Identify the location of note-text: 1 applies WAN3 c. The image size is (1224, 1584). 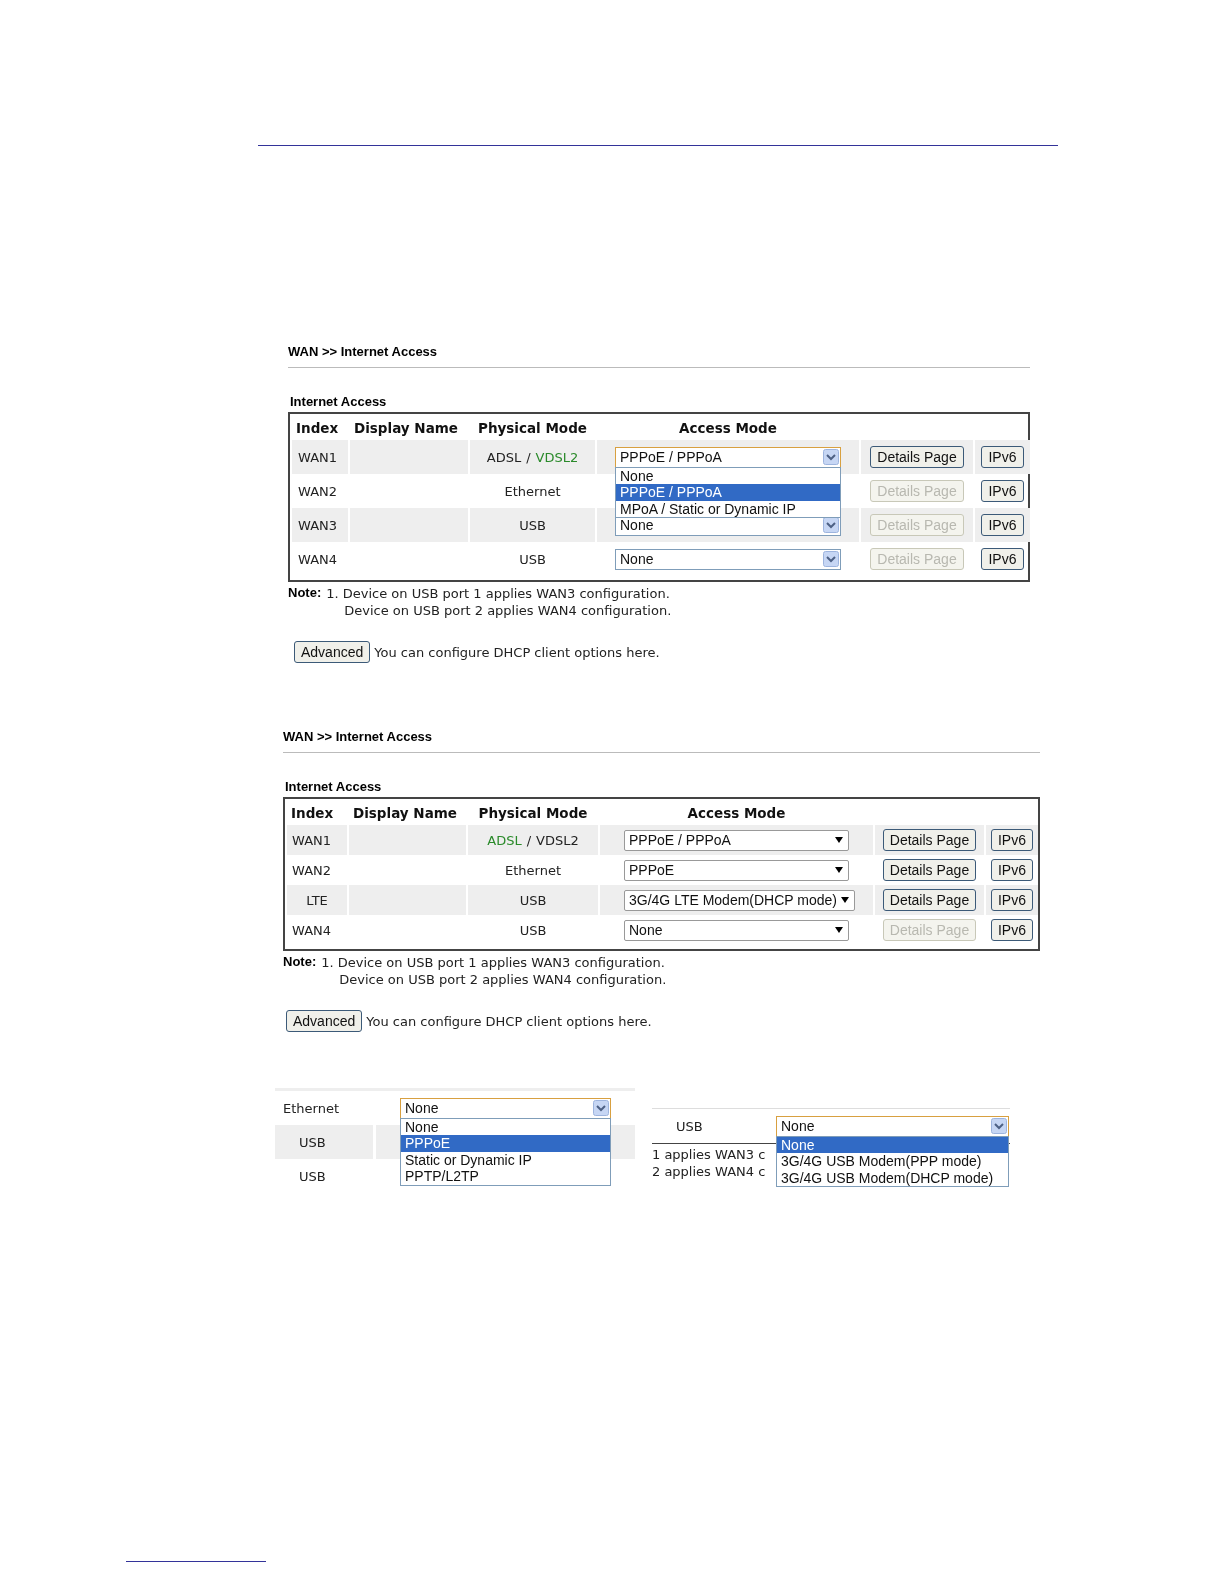
(709, 1154).